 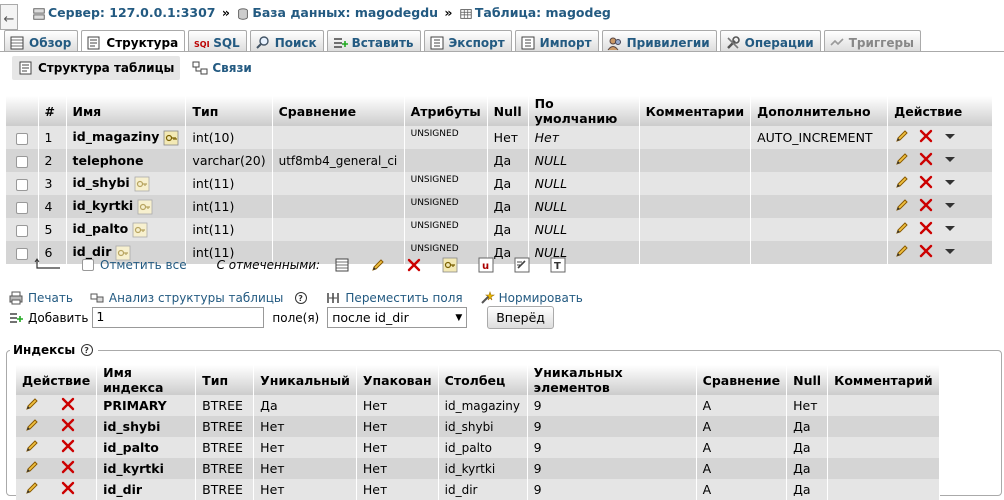 What do you see at coordinates (88, 265) in the screenshot?
I see `check-all-checkbox` at bounding box center [88, 265].